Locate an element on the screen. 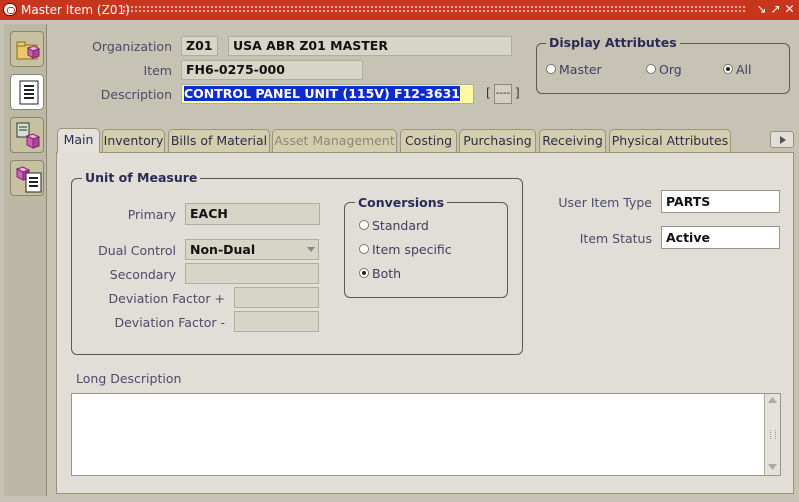 The image size is (799, 502). description-selected-text: CONTROL PANEL UNIT (115V) F12-3631 is located at coordinates (322, 93).